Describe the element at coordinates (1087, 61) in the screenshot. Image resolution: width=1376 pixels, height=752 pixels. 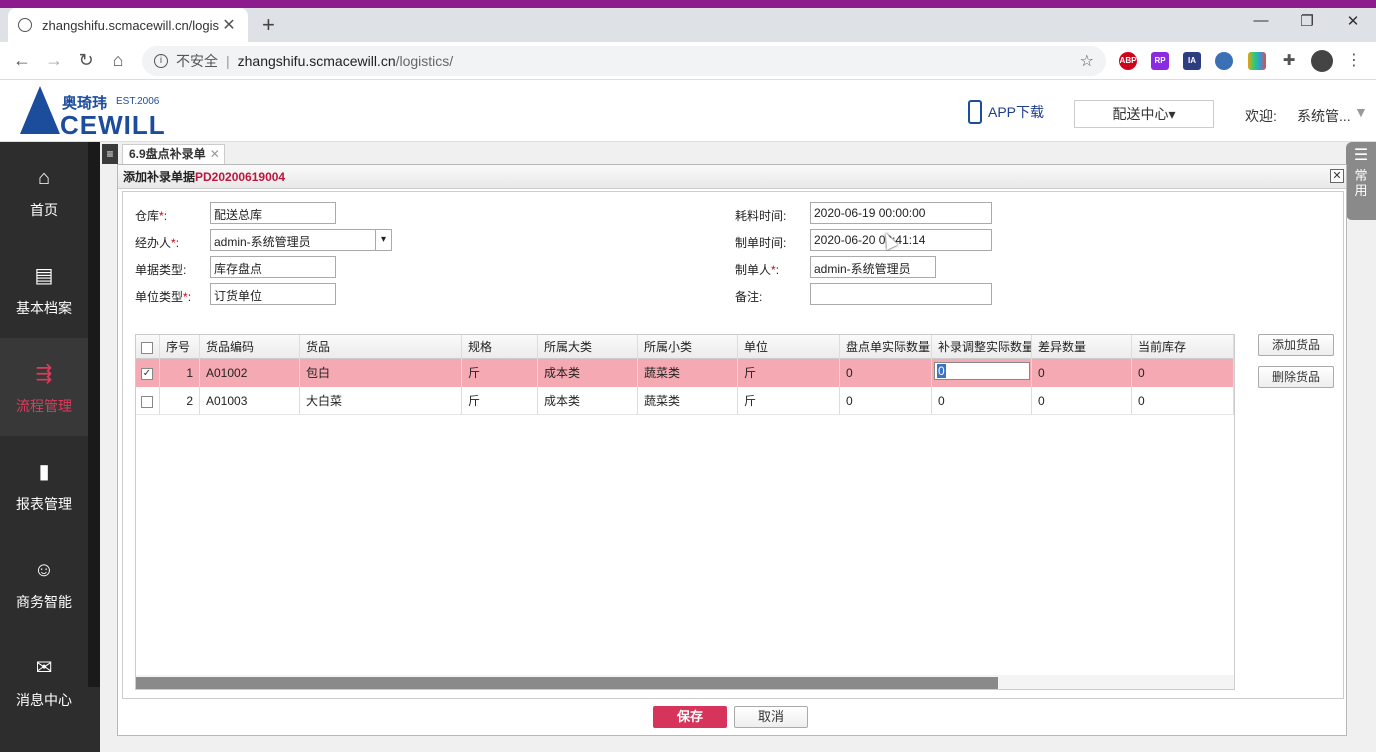
I see `bookmark-star-icon: ☆` at that location.